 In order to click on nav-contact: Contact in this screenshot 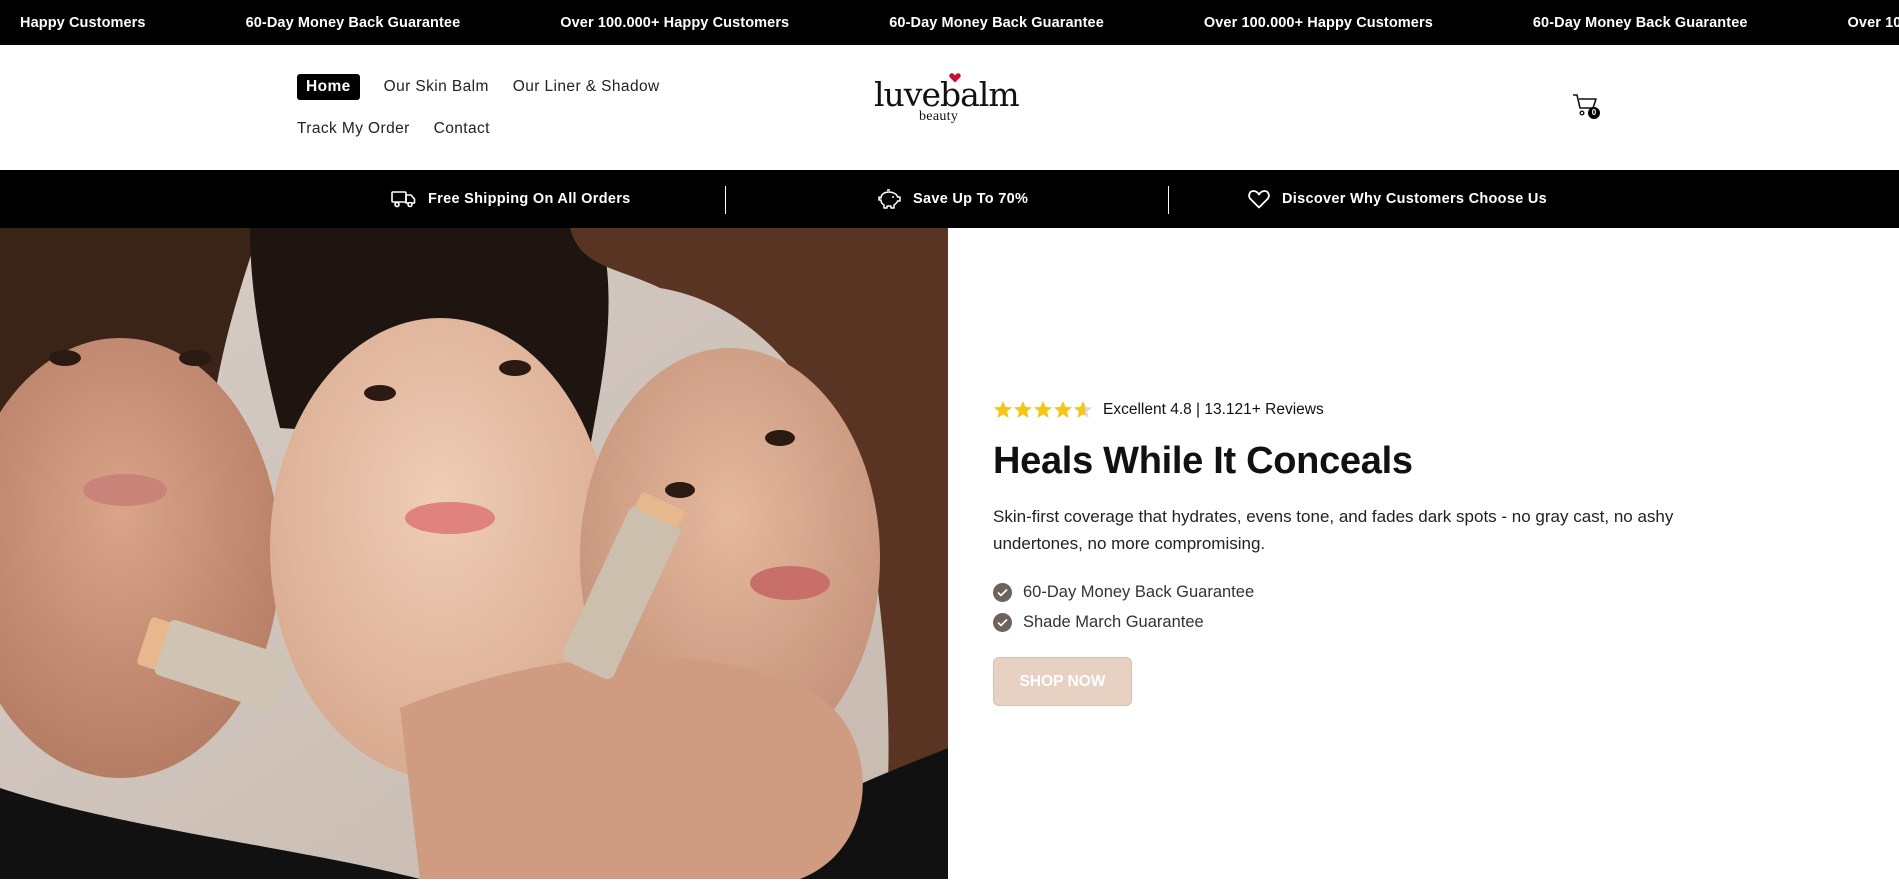, I will do `click(462, 129)`.